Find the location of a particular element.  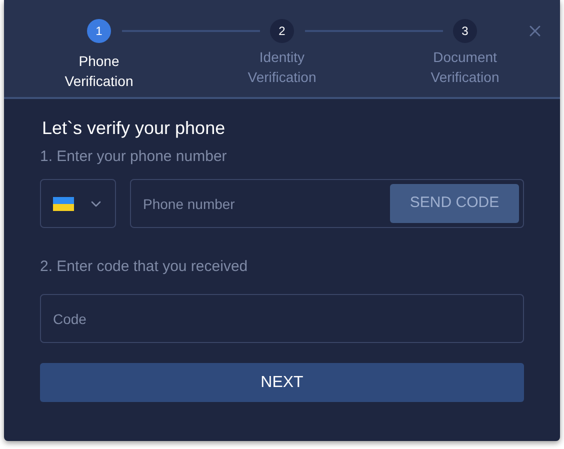

step-label: Identity Verification is located at coordinates (282, 67).